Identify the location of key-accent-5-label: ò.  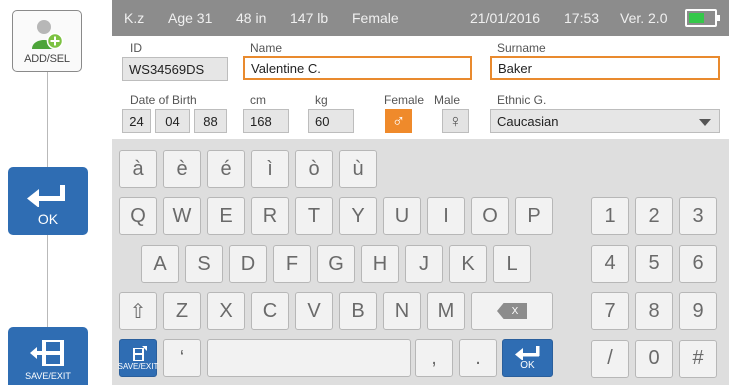
(314, 168).